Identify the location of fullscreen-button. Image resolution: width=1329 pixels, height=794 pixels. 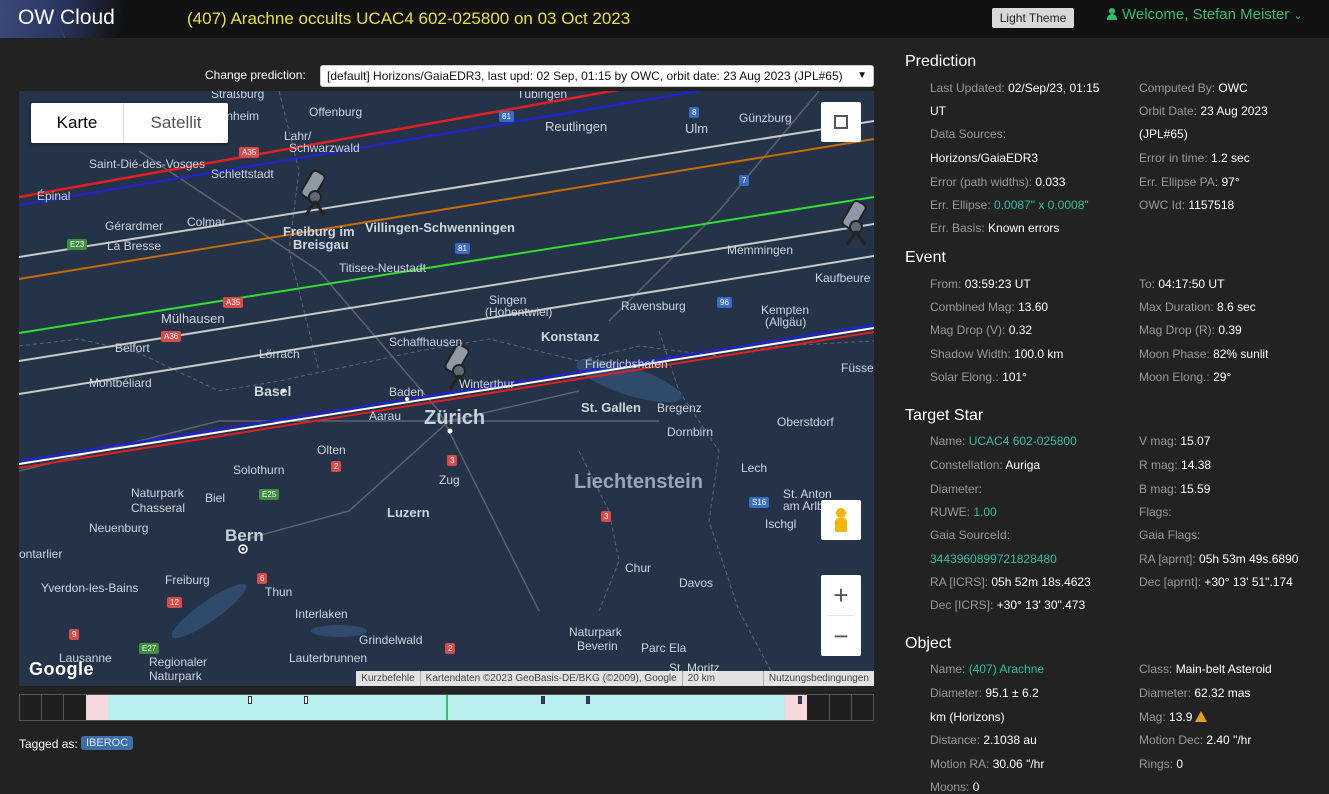
(841, 122).